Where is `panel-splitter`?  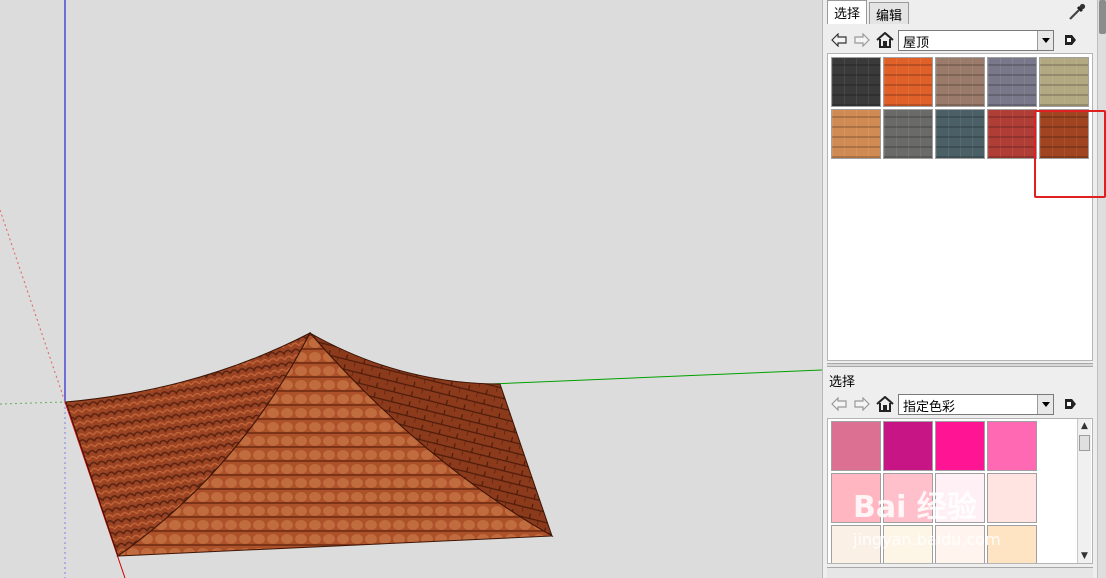 panel-splitter is located at coordinates (960, 365).